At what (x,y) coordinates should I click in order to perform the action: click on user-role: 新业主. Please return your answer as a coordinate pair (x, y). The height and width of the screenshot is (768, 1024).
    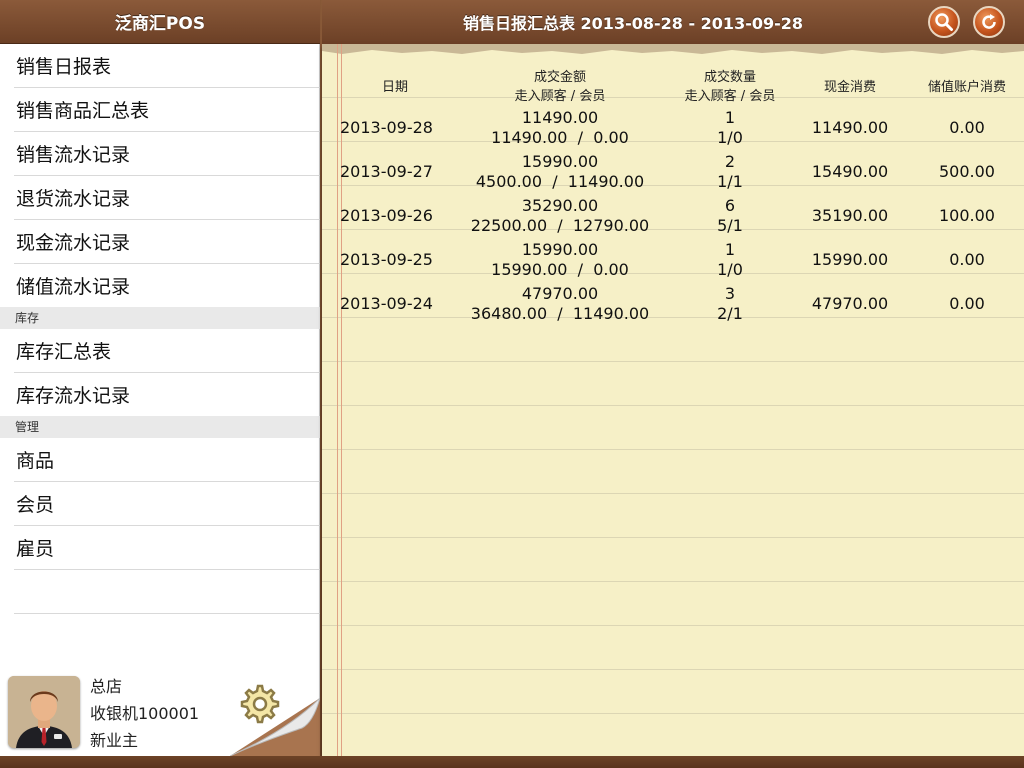
    Looking at the image, I should click on (114, 740).